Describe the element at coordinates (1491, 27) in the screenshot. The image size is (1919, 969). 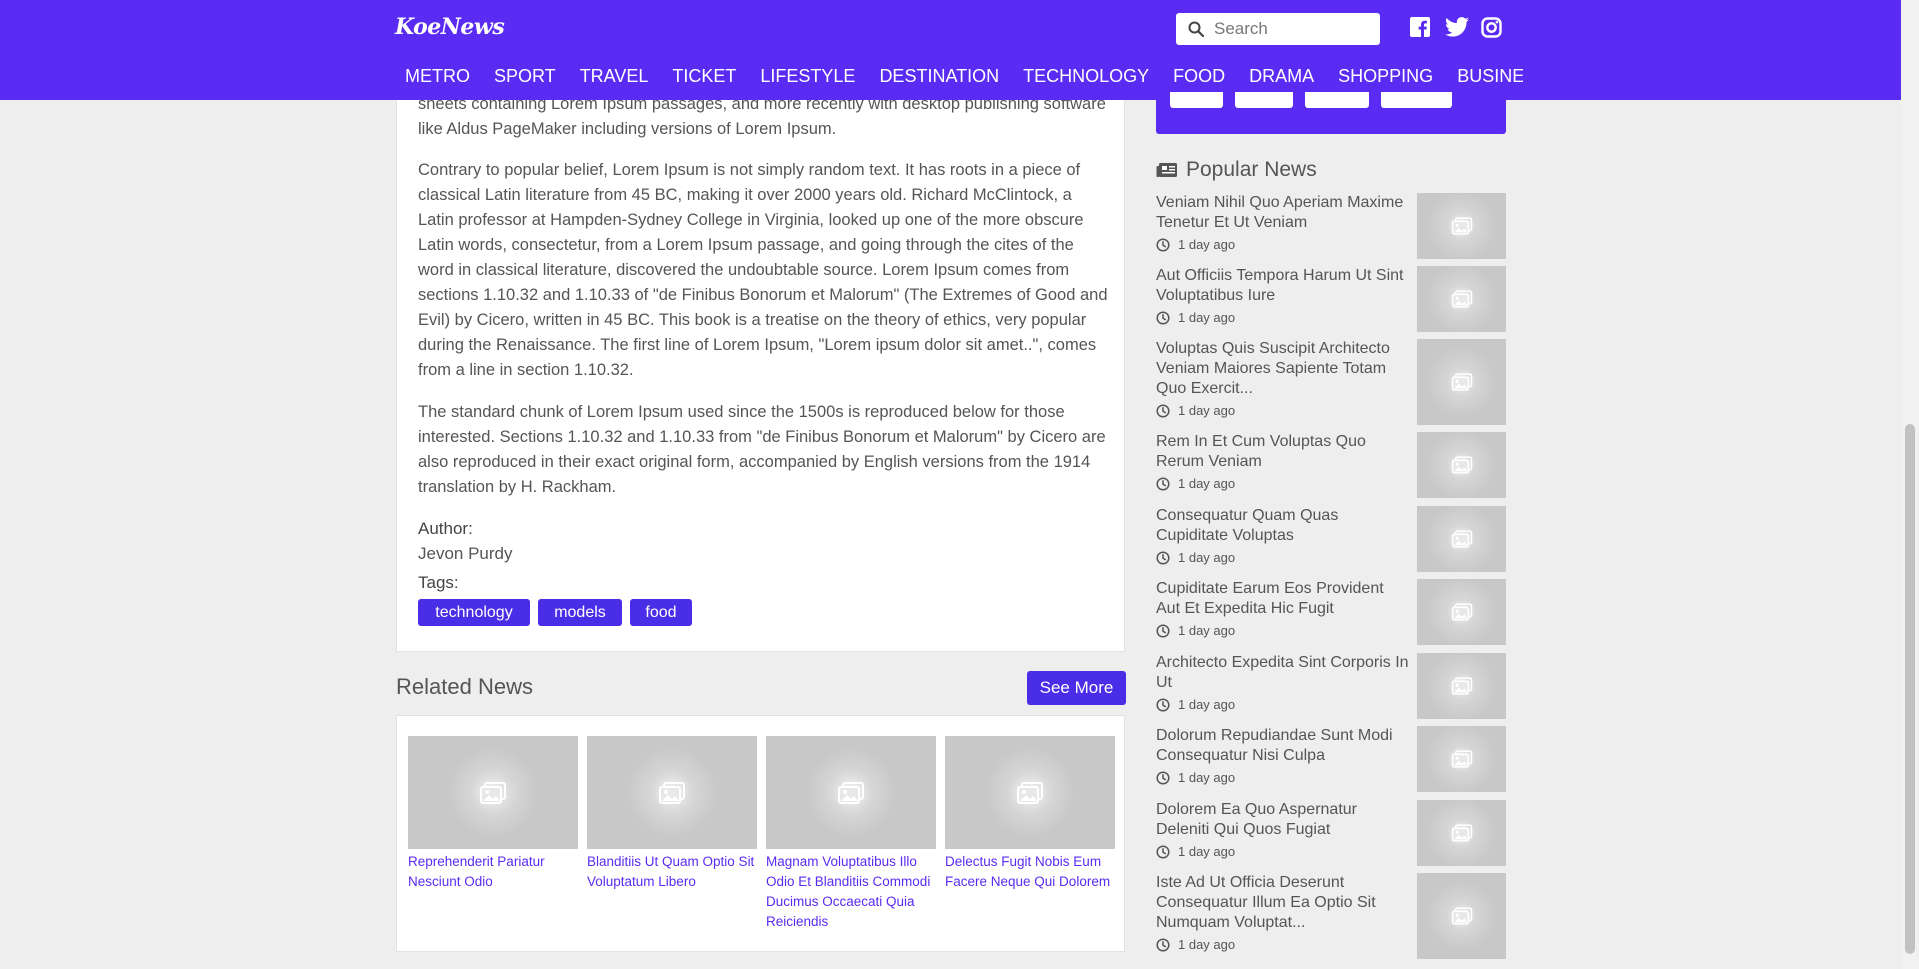
I see `instagram-icon` at that location.